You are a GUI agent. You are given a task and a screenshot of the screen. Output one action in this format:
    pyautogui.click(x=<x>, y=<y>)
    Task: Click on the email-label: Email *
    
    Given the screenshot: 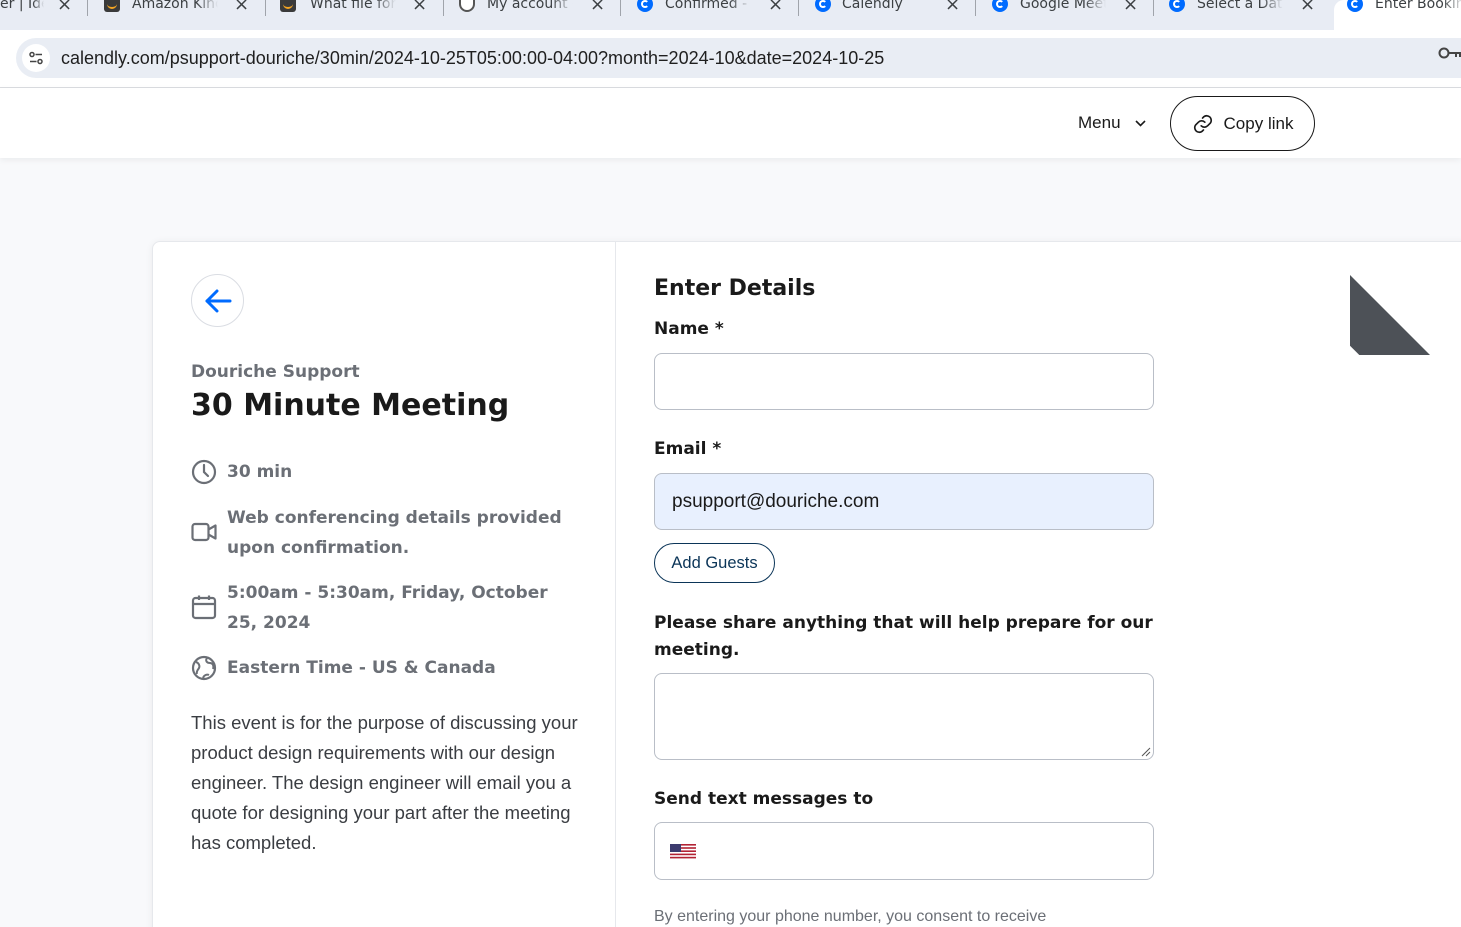 What is the action you would take?
    pyautogui.click(x=688, y=449)
    